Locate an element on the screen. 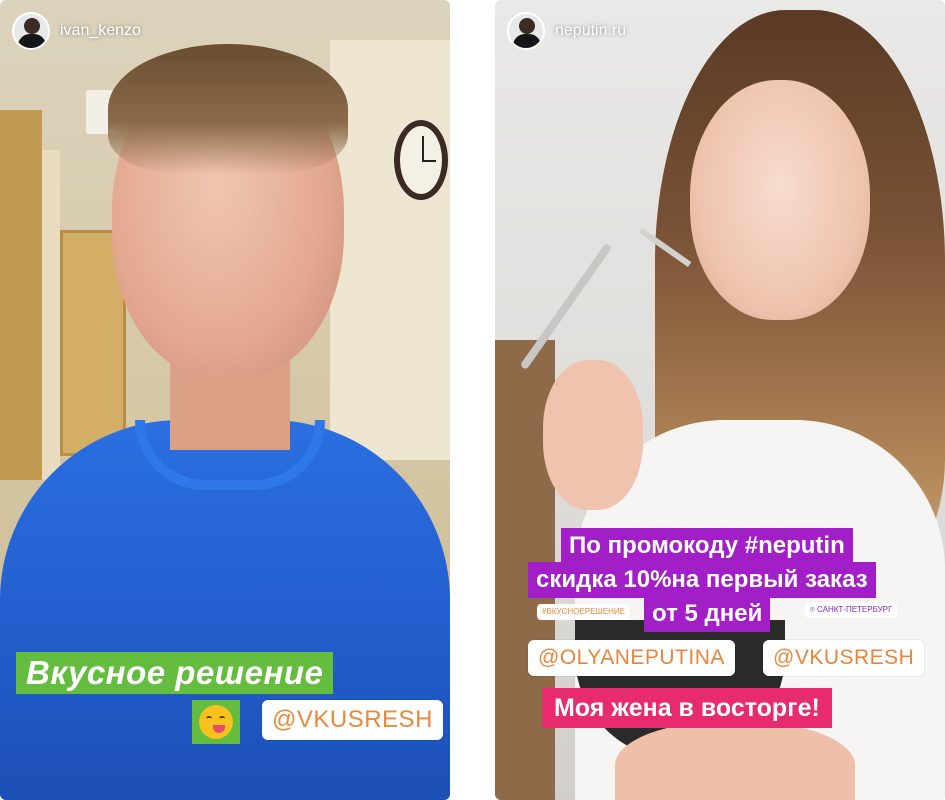 This screenshot has width=945, height=800. username: neputin.ru is located at coordinates (590, 31).